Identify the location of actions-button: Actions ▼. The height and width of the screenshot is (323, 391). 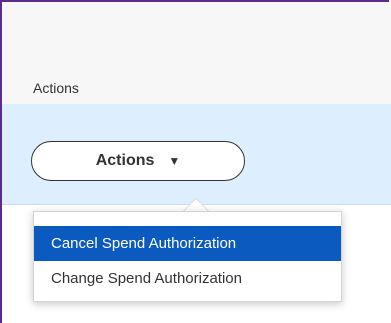
(138, 161).